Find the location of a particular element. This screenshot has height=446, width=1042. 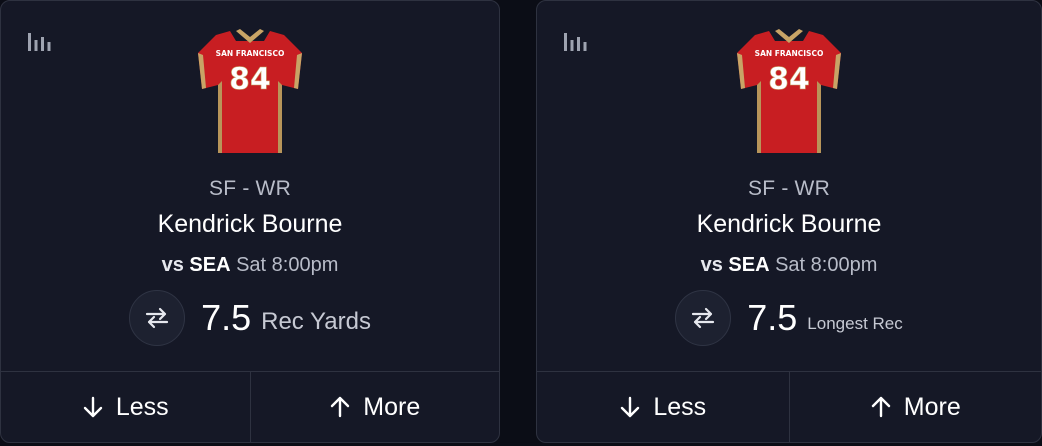

prop-line: 7.5 Rec Yards is located at coordinates (250, 318).